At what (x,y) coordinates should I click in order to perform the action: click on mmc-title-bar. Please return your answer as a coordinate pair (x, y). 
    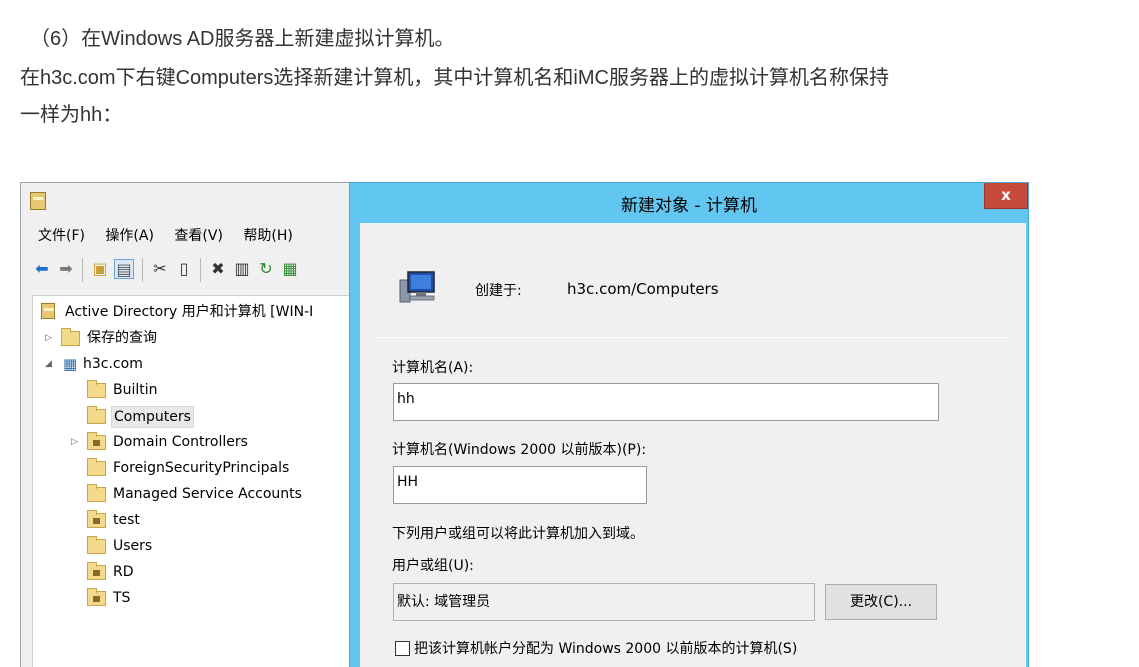
    Looking at the image, I should click on (186, 201).